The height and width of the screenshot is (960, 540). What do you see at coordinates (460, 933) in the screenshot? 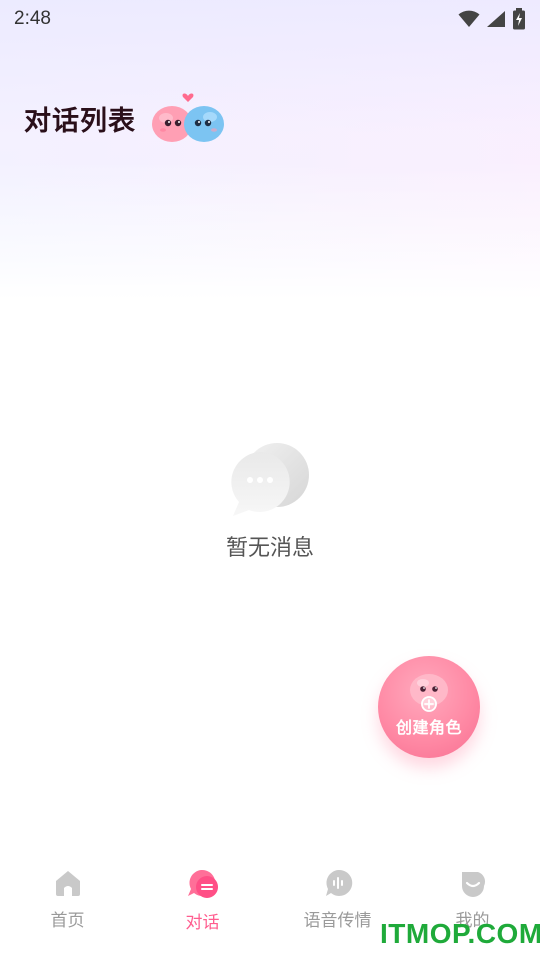
I see `watermark: ITMOP.COM` at bounding box center [460, 933].